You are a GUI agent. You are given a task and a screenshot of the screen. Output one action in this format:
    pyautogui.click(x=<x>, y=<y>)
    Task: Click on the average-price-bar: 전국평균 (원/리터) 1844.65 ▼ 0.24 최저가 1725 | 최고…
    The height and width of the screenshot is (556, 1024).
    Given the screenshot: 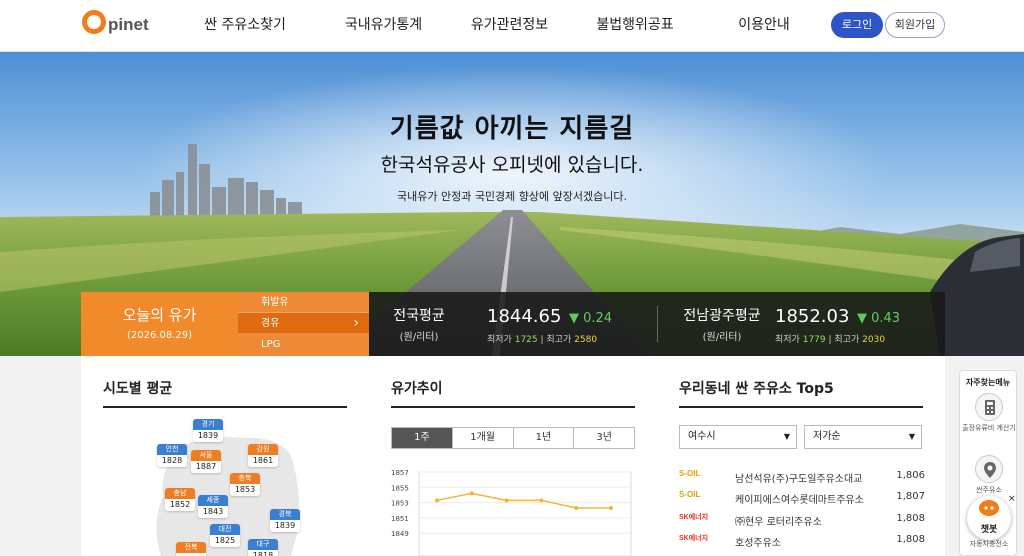 What is the action you would take?
    pyautogui.click(x=657, y=324)
    